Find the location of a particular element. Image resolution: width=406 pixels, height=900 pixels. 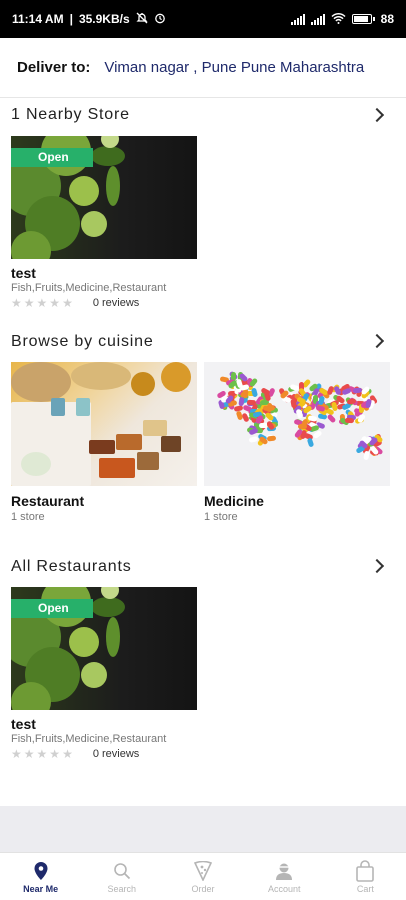

mute-icon is located at coordinates (142, 19).